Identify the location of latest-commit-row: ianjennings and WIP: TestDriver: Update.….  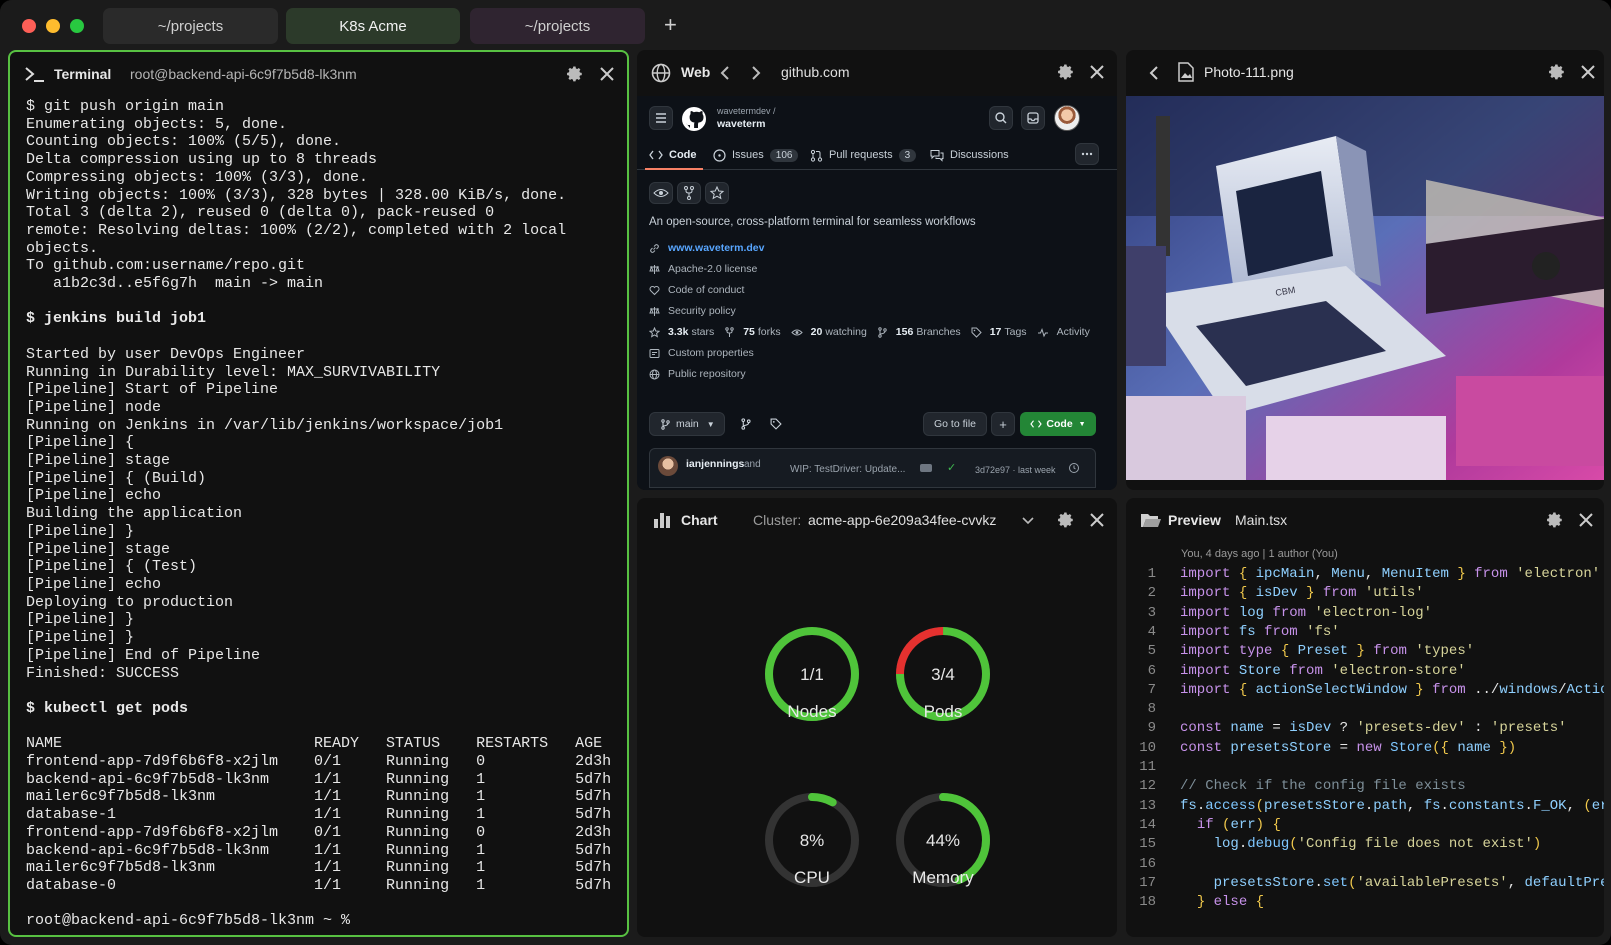
(872, 468).